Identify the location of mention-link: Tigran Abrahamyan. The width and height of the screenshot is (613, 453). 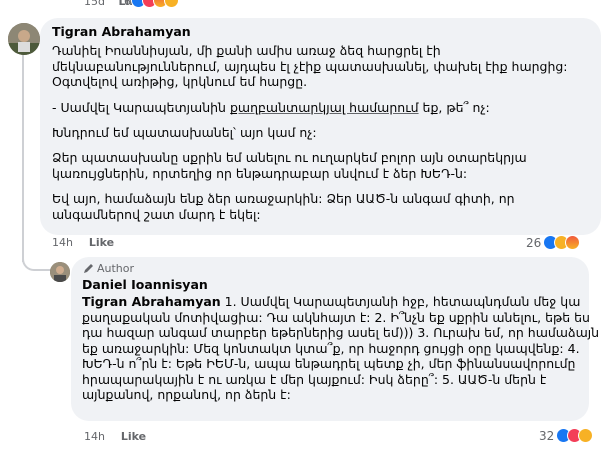
(151, 301).